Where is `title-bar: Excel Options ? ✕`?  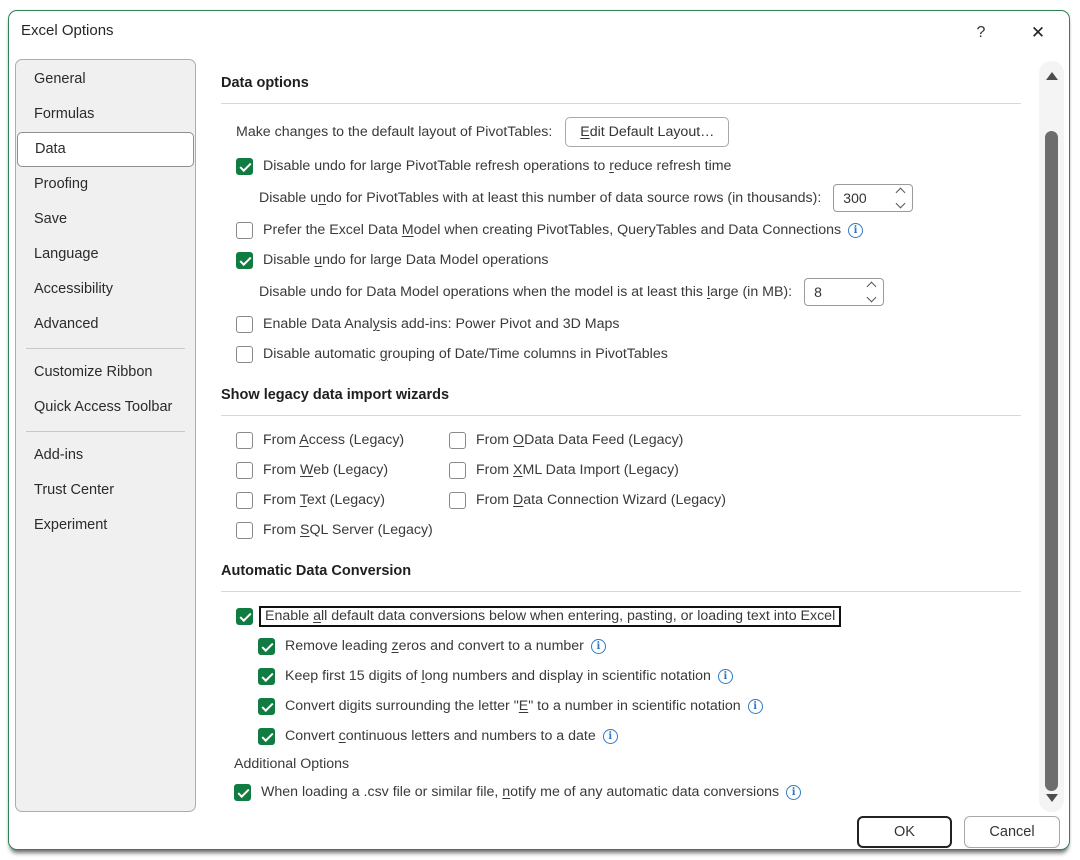 title-bar: Excel Options ? ✕ is located at coordinates (539, 33).